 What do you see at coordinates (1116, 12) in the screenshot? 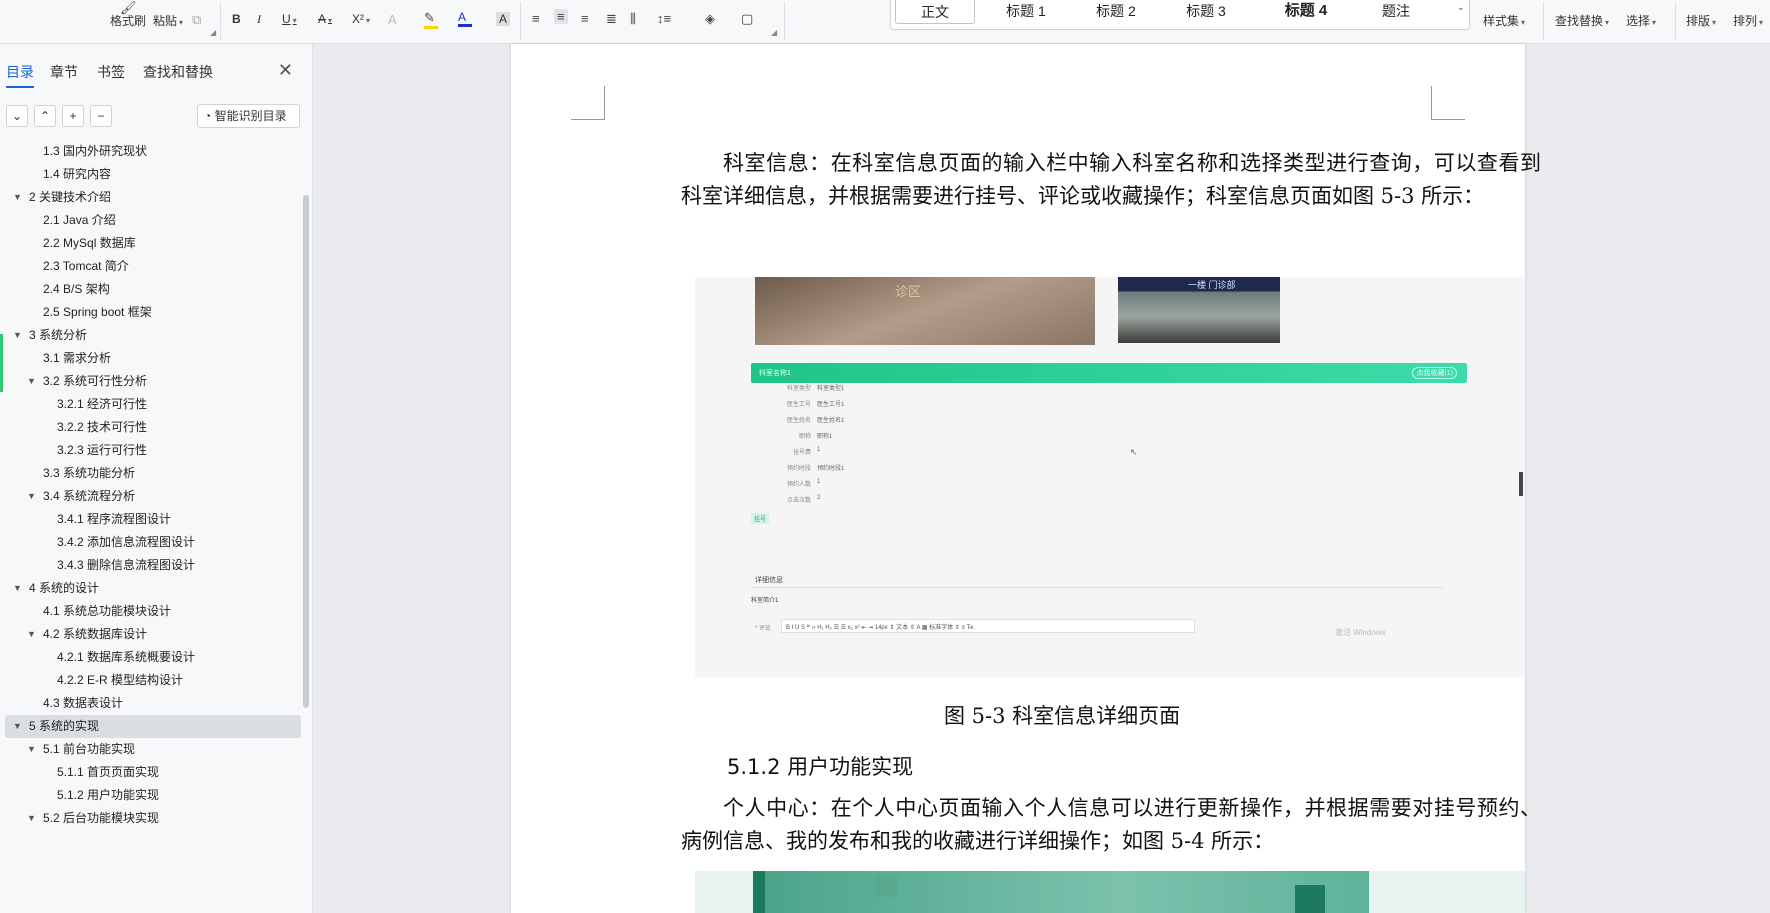
I see `style-heading-2: 标题 2` at bounding box center [1116, 12].